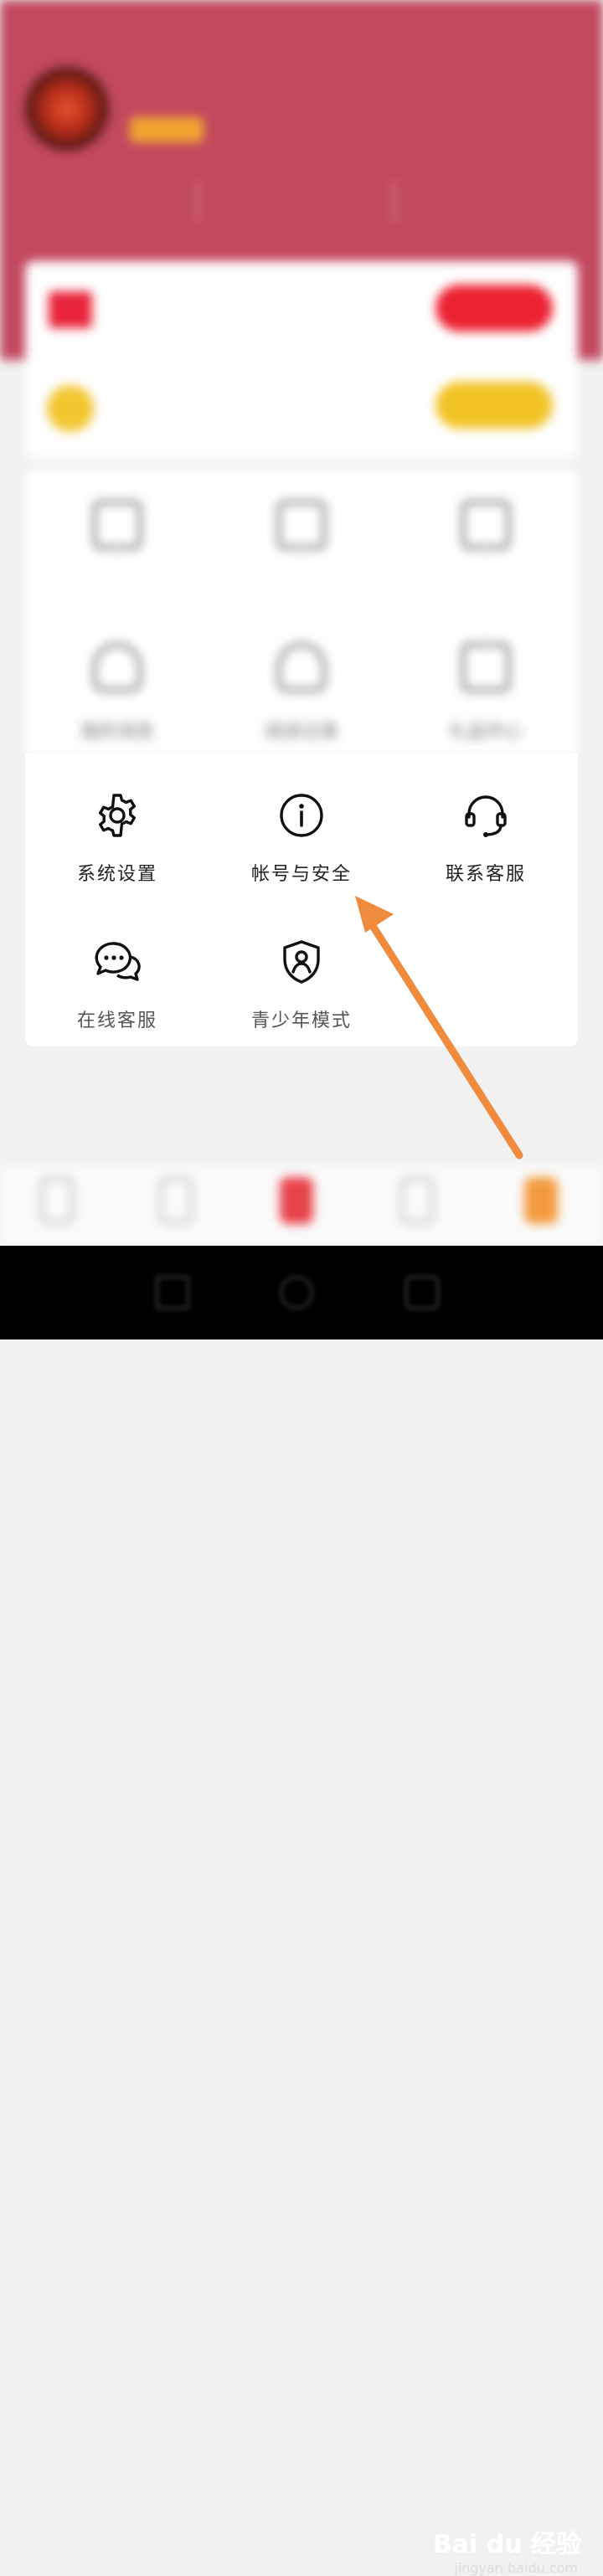 The image size is (603, 2576). I want to click on cloud-icon, so click(301, 668).